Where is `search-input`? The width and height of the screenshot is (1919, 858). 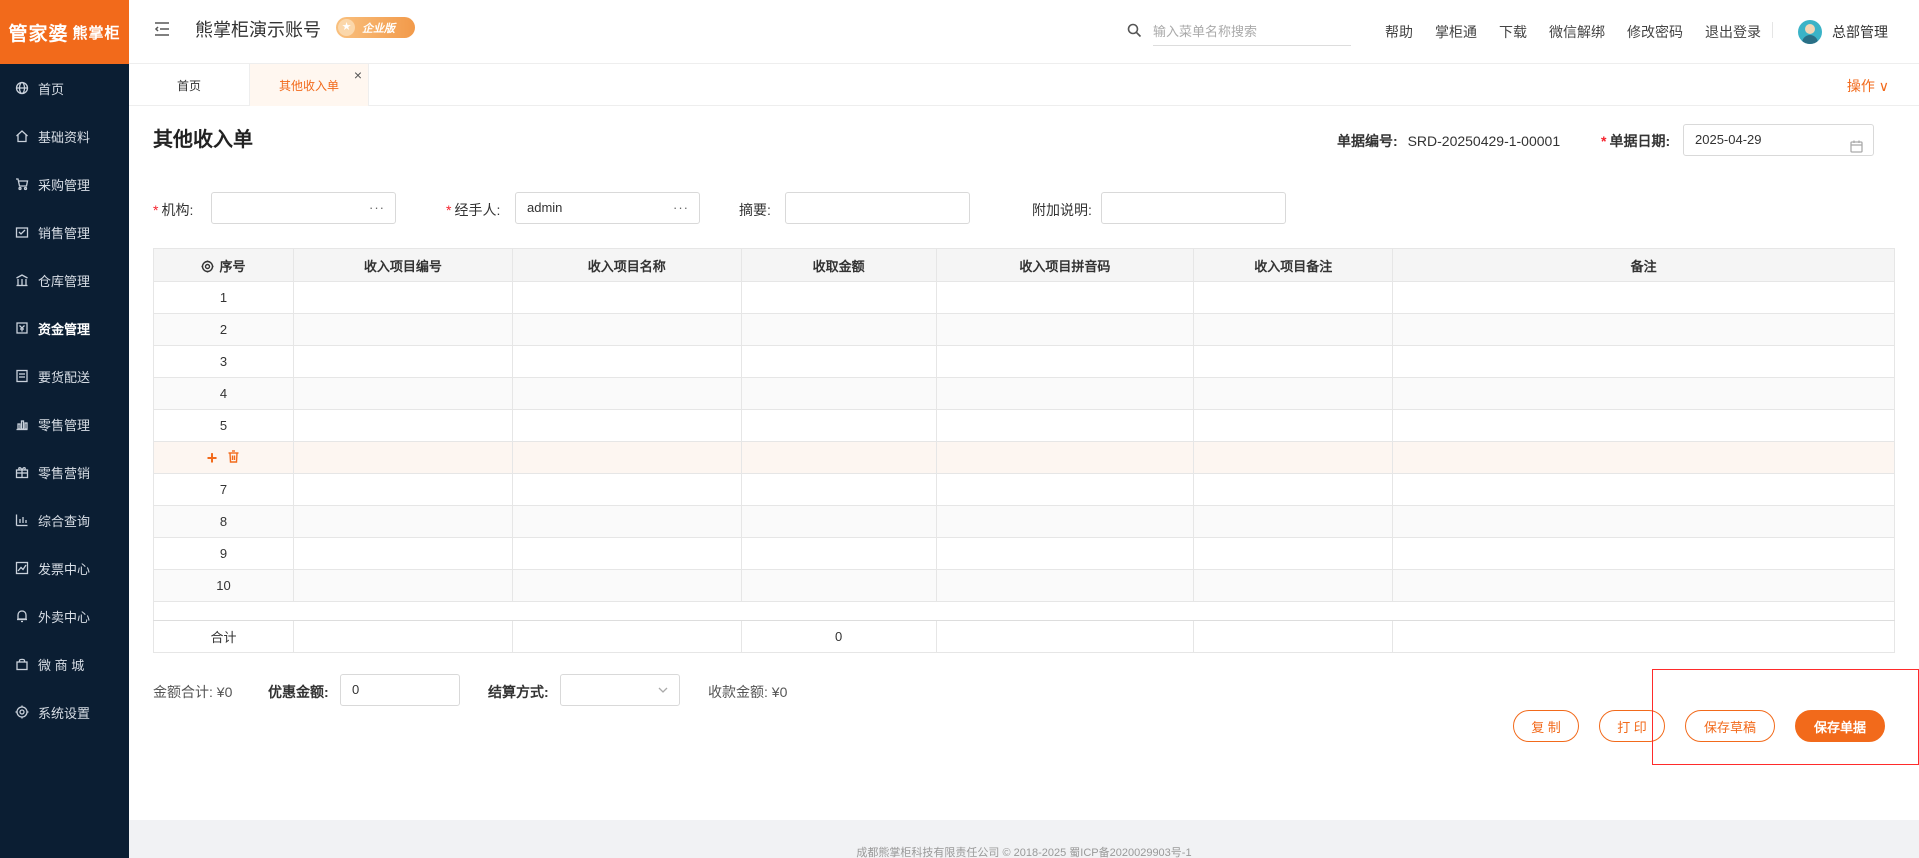
search-input is located at coordinates (1252, 32).